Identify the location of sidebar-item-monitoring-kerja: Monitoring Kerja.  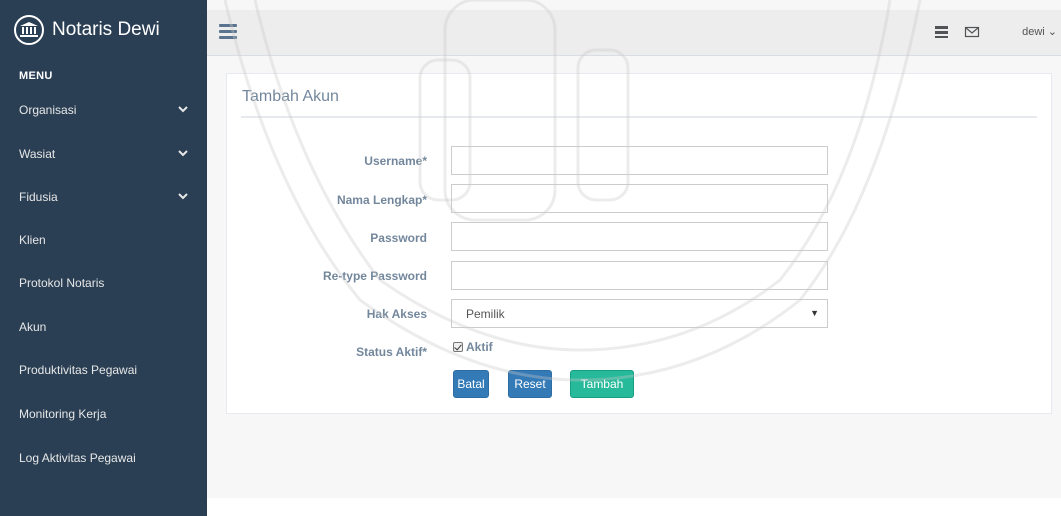
(103, 414).